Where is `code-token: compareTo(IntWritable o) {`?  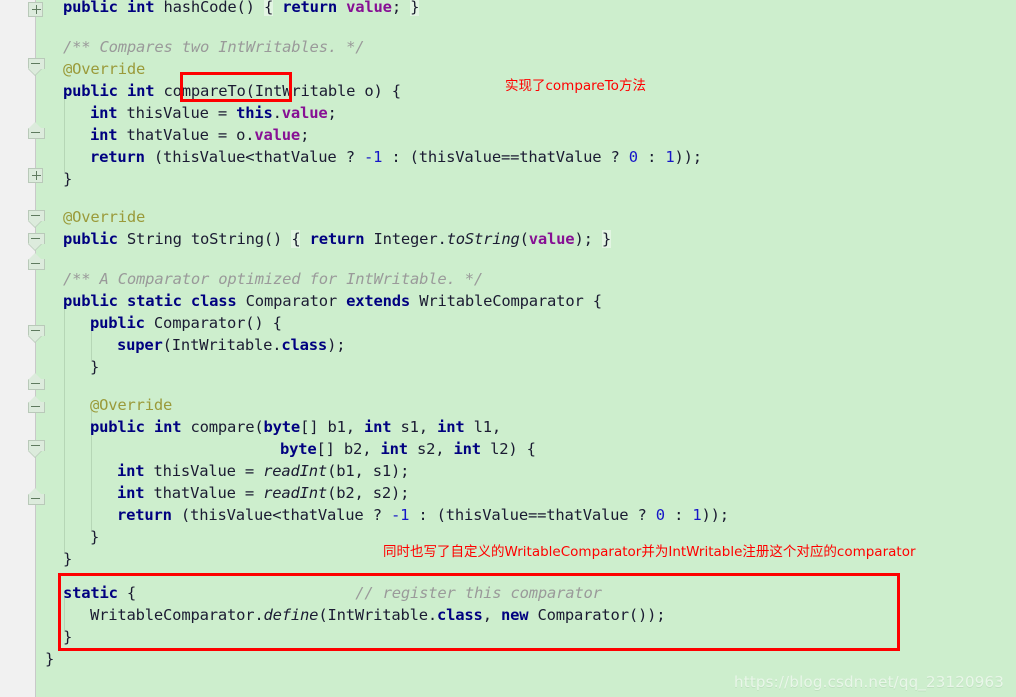 code-token: compareTo(IntWritable o) { is located at coordinates (277, 91).